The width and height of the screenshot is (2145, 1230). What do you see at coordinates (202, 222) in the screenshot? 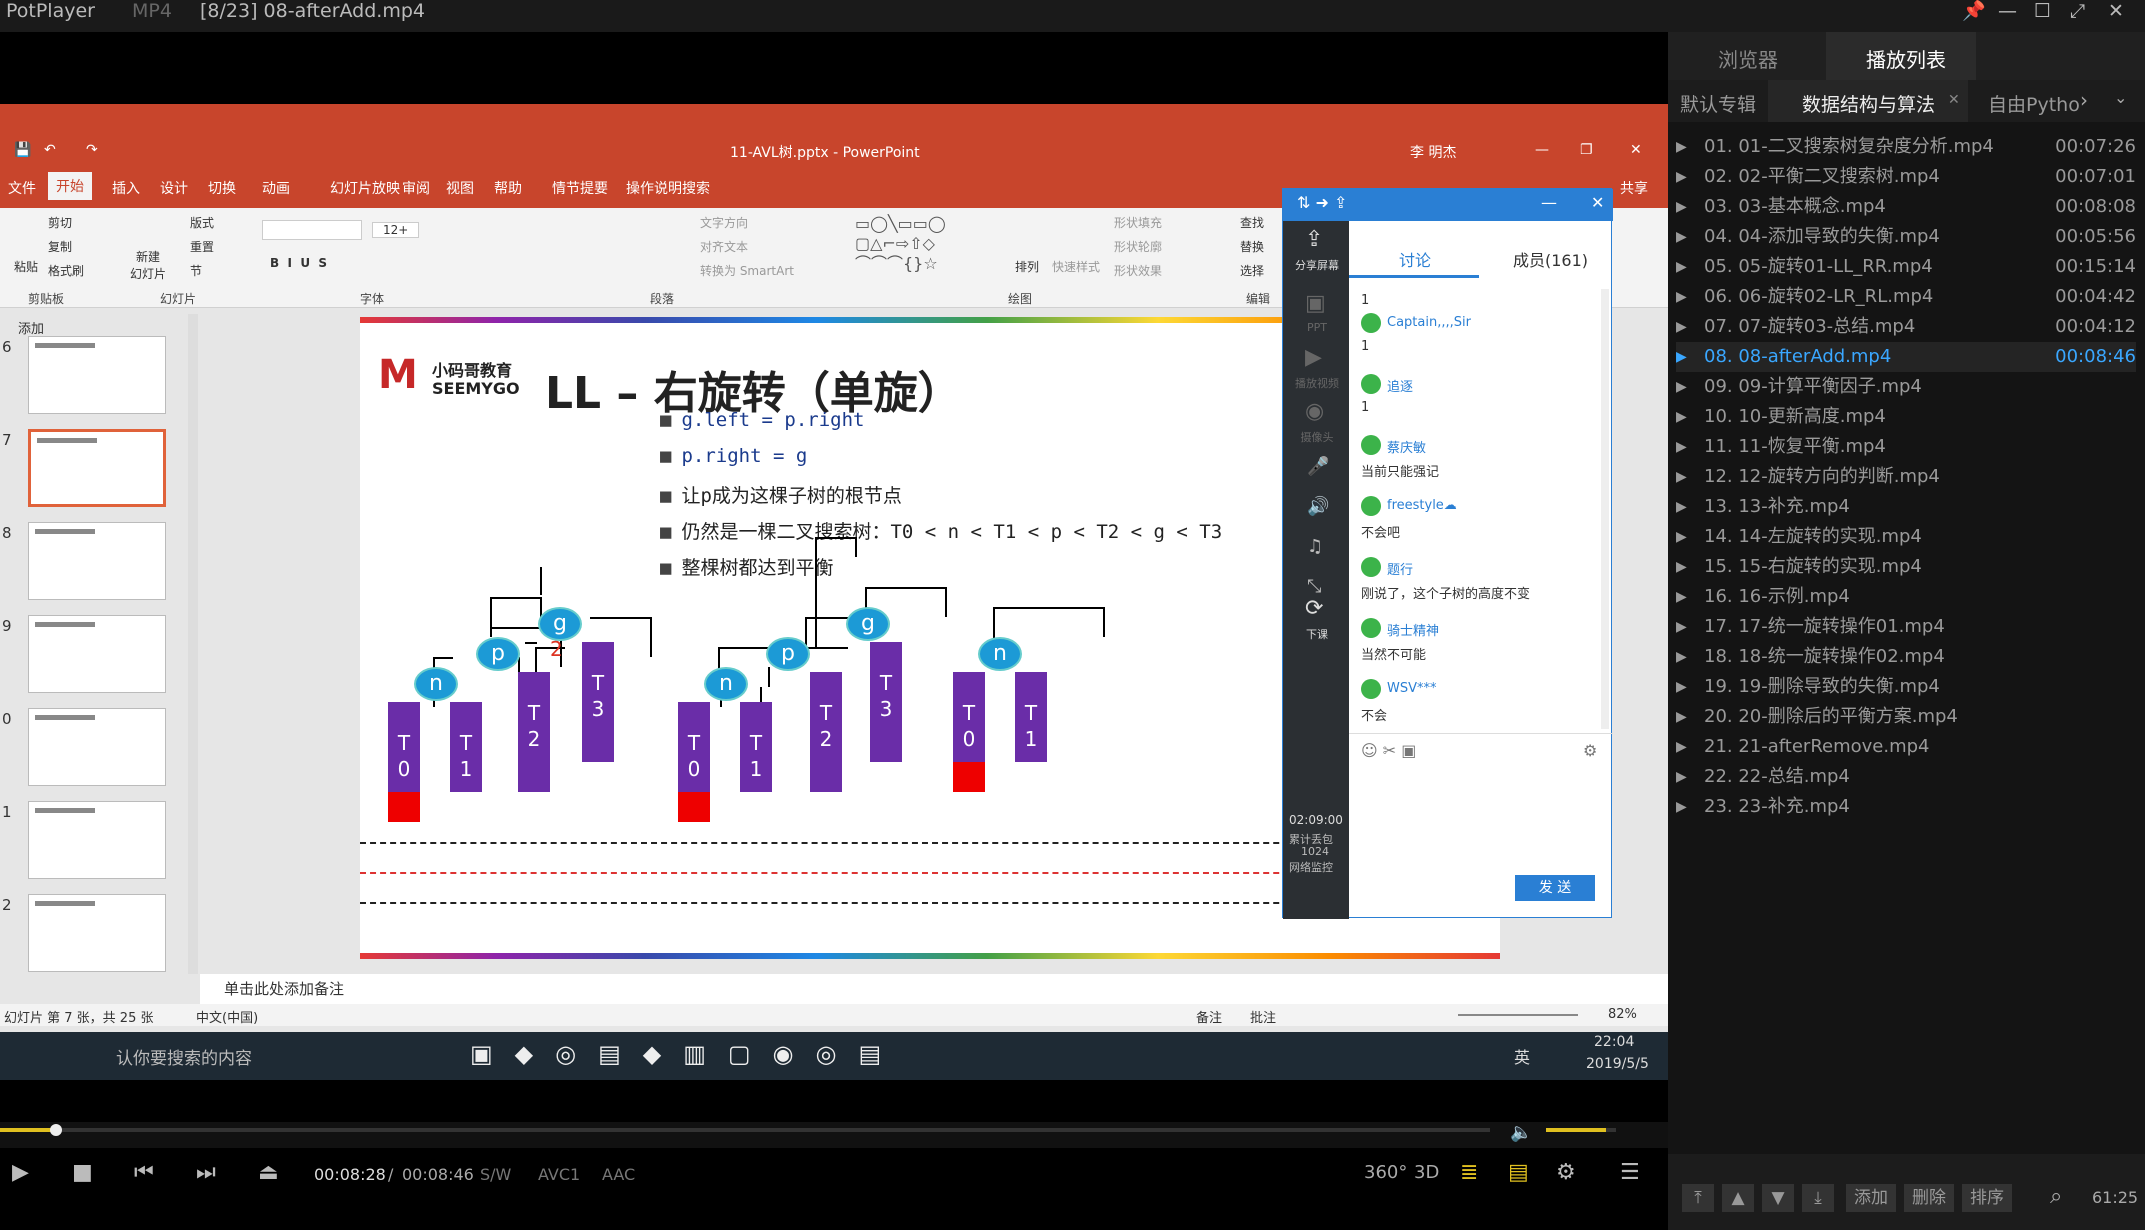
I see `layout-button: 版式` at bounding box center [202, 222].